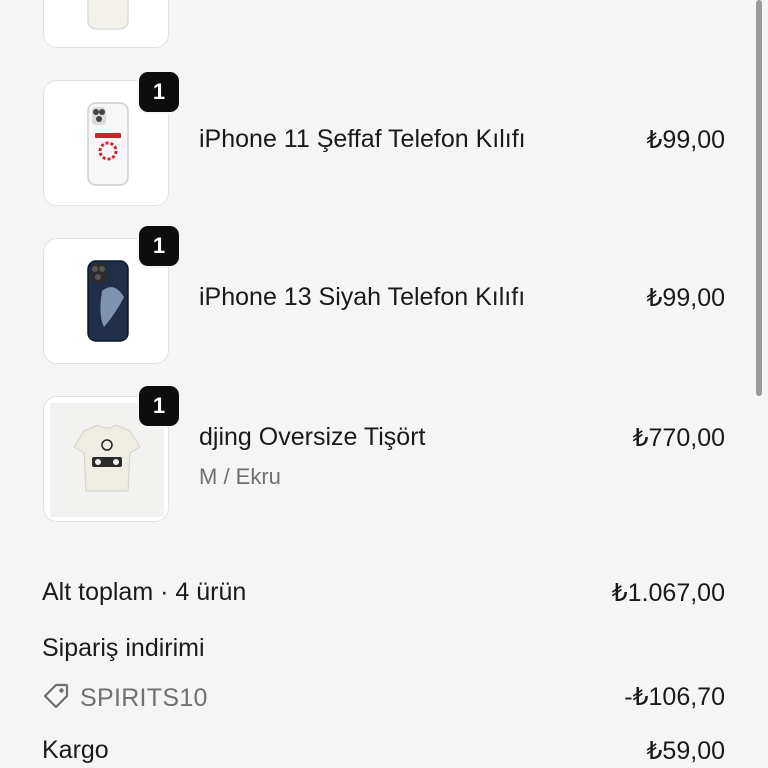  What do you see at coordinates (56, 698) in the screenshot?
I see `tag-icon` at bounding box center [56, 698].